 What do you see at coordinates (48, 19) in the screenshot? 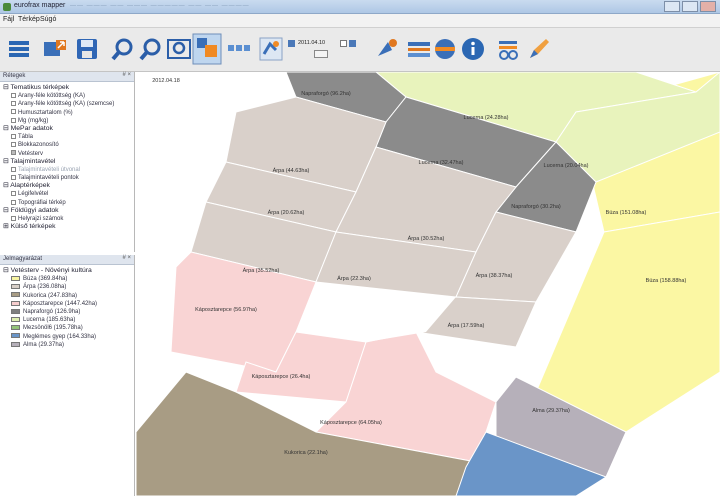
I see `menu-help: Súgó` at bounding box center [48, 19].